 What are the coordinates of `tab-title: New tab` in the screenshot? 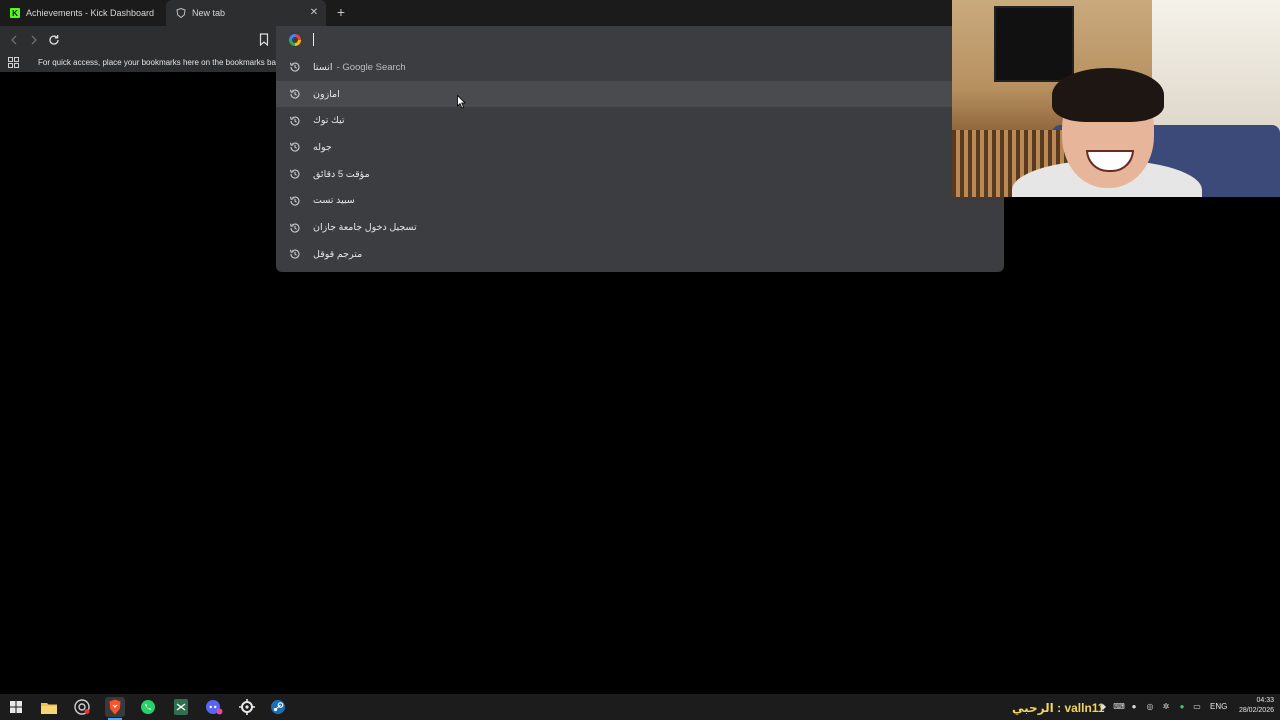 It's located at (209, 13).